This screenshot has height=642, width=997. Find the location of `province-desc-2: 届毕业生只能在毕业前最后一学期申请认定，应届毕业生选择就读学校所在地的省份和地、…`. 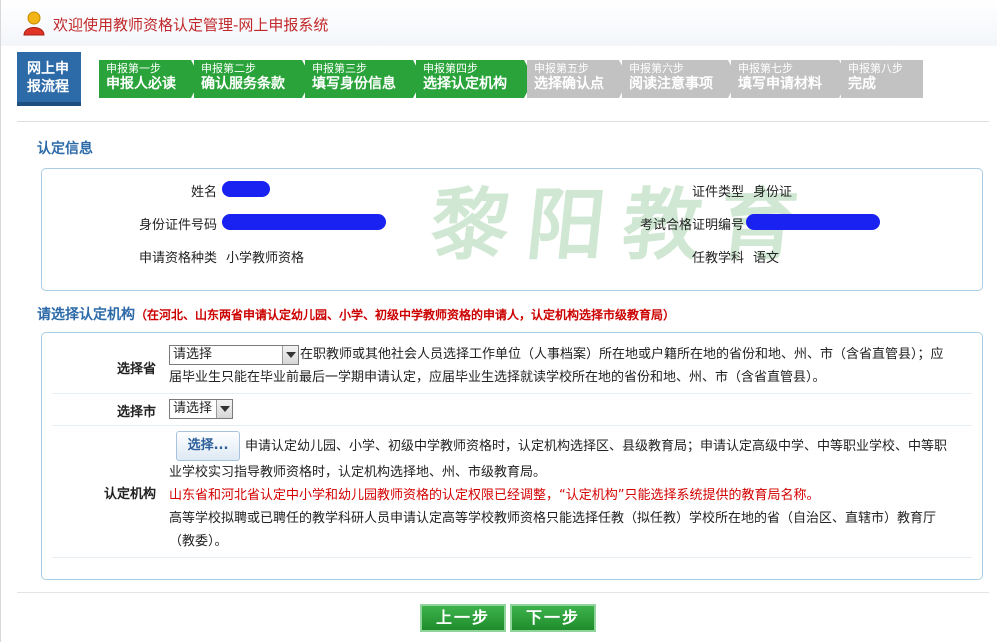

province-desc-2: 届毕业生只能在毕业前最后一学期申请认定，应届毕业生选择就读学校所在地的省份和地、… is located at coordinates (497, 377).